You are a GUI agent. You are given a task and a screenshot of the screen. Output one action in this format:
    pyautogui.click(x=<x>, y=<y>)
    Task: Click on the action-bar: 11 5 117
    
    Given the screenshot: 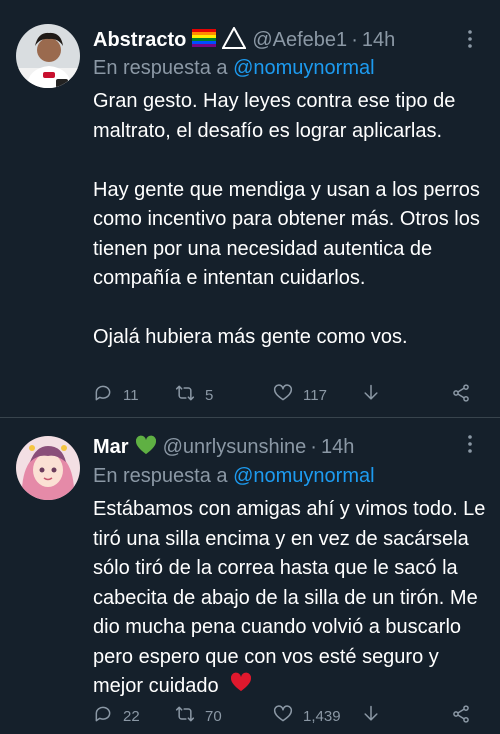 What is the action you would take?
    pyautogui.click(x=288, y=395)
    